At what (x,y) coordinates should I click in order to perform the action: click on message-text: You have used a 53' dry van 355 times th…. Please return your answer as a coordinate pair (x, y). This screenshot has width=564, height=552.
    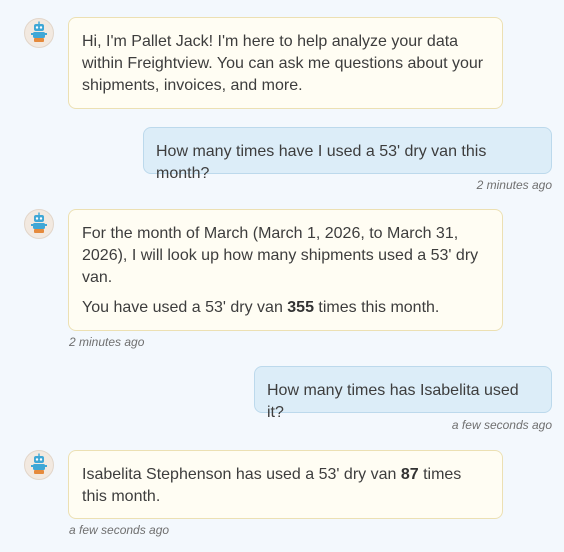
    Looking at the image, I should click on (261, 307).